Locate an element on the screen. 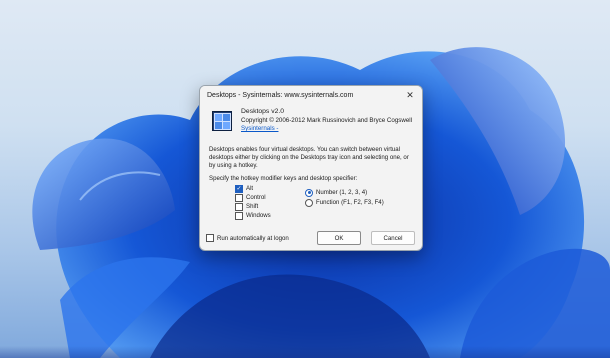  specifier-label: Function (F1, F2, F3, F4) is located at coordinates (350, 203).